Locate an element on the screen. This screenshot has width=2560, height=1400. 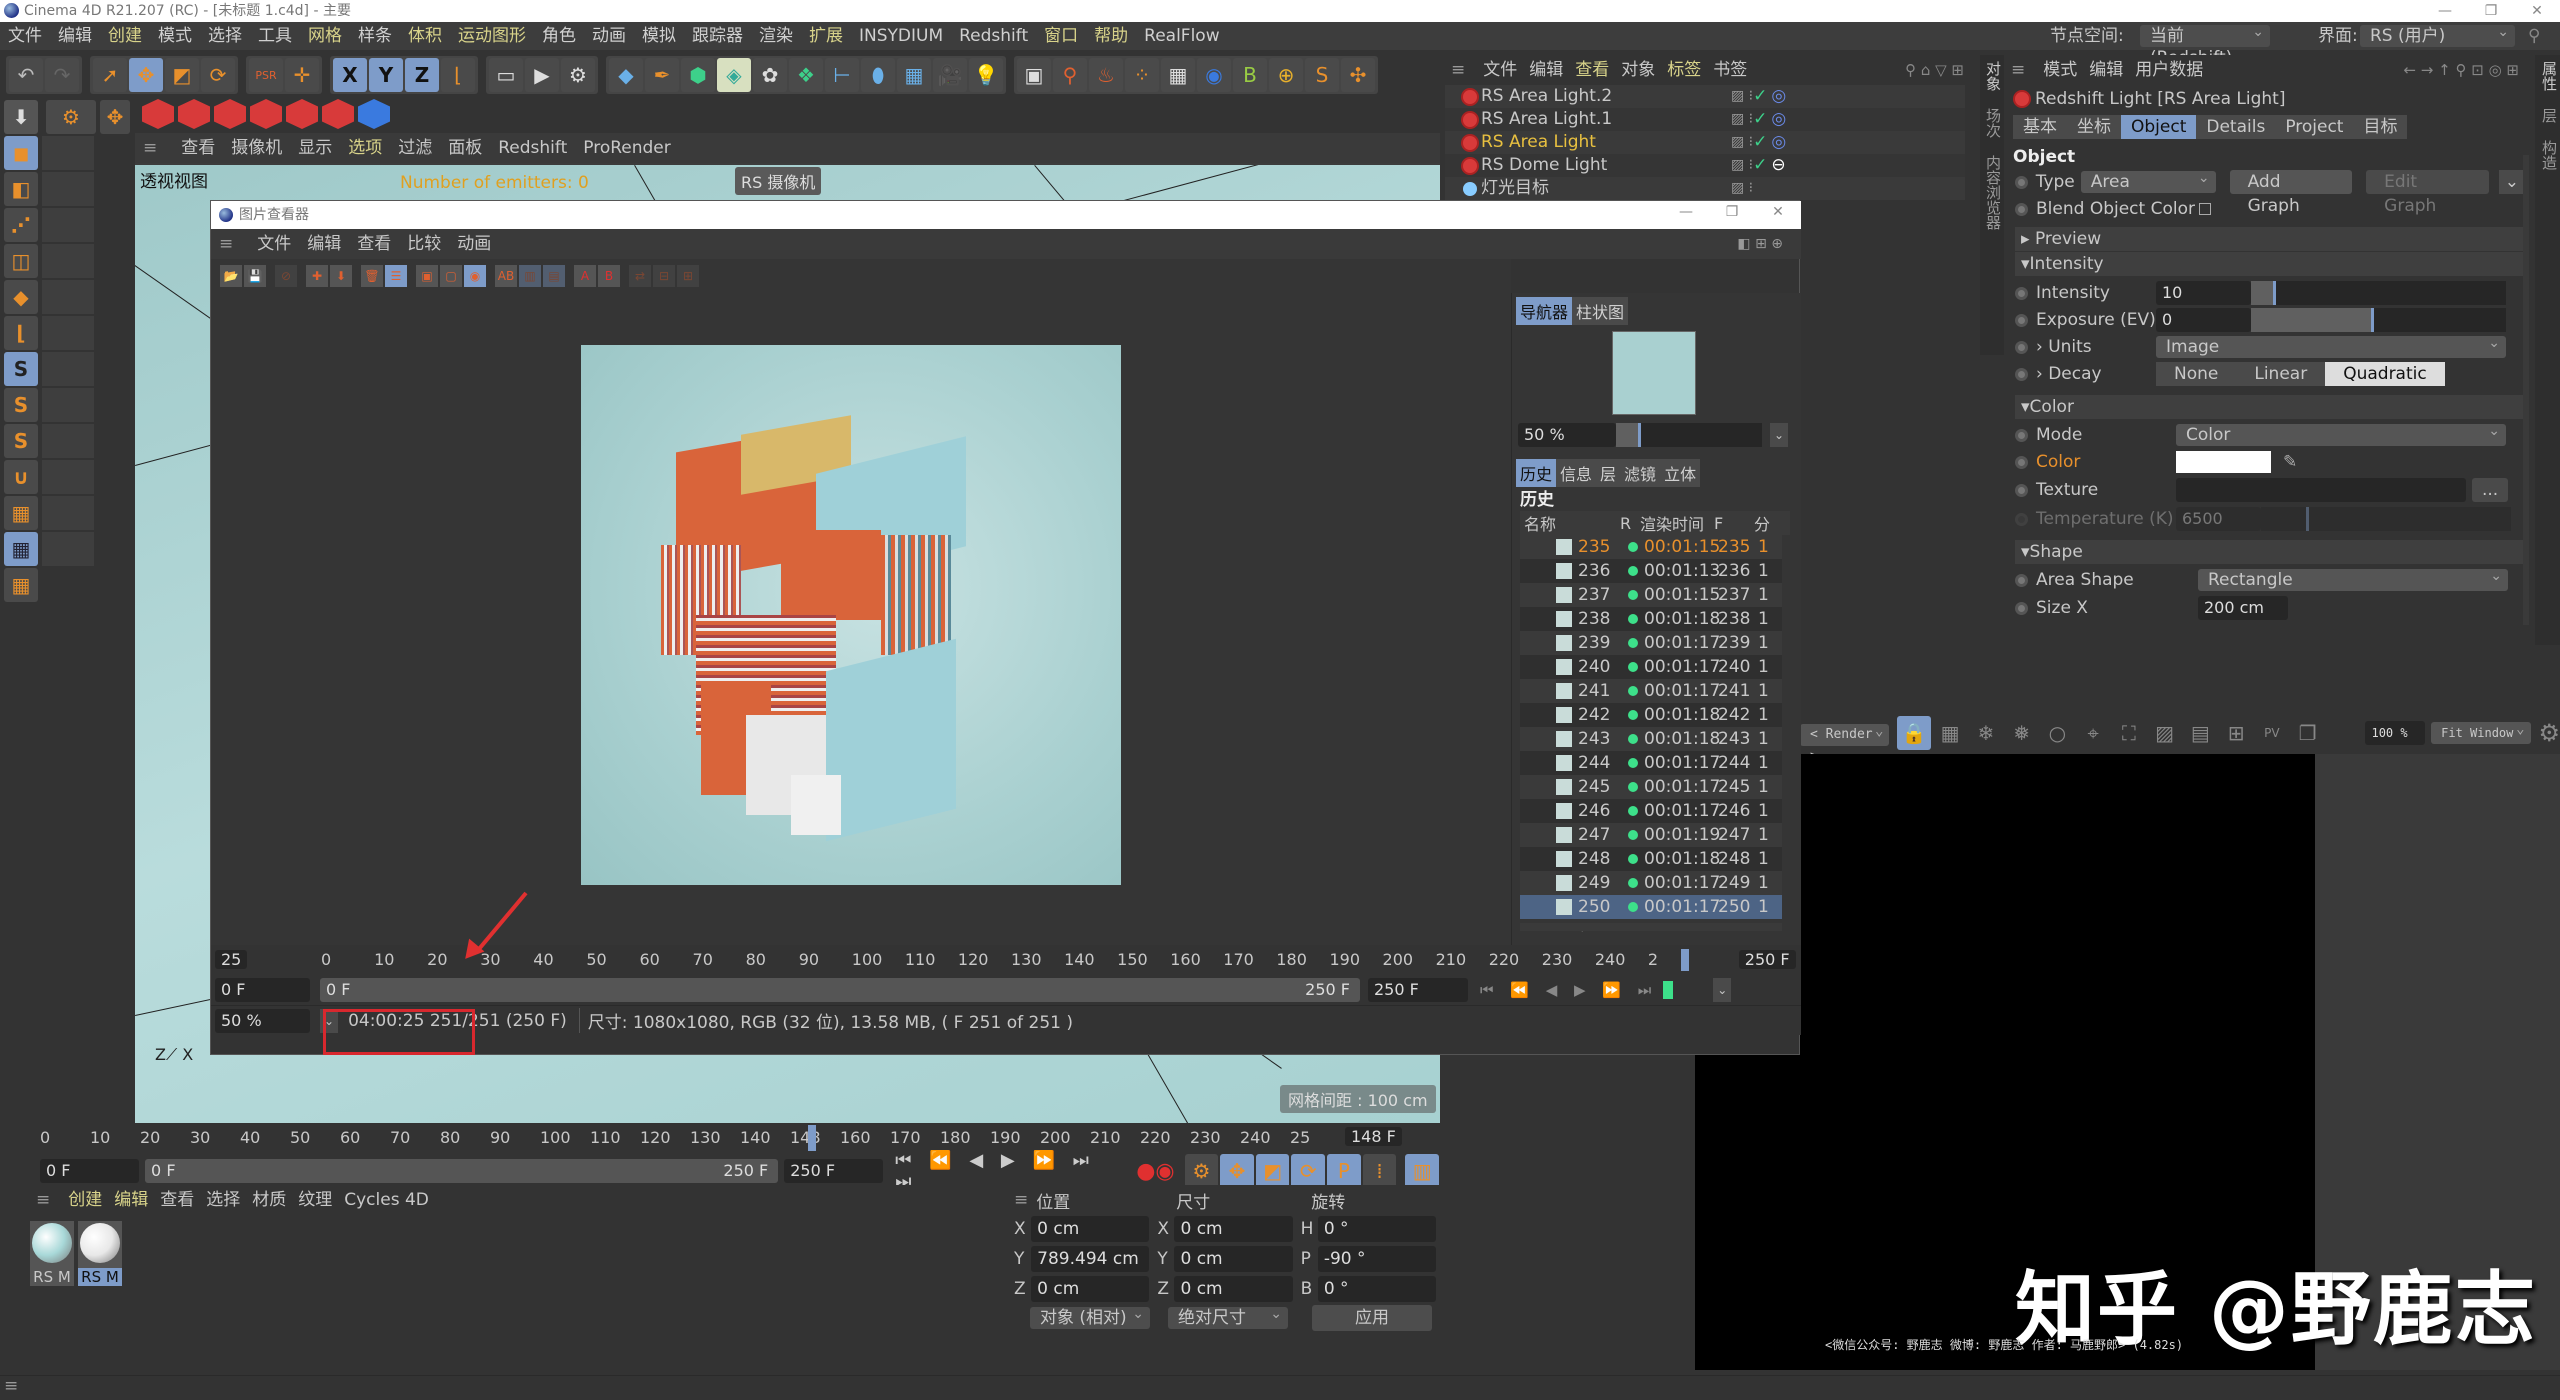
graph-menu-button: ⌄ is located at coordinates (2512, 182).